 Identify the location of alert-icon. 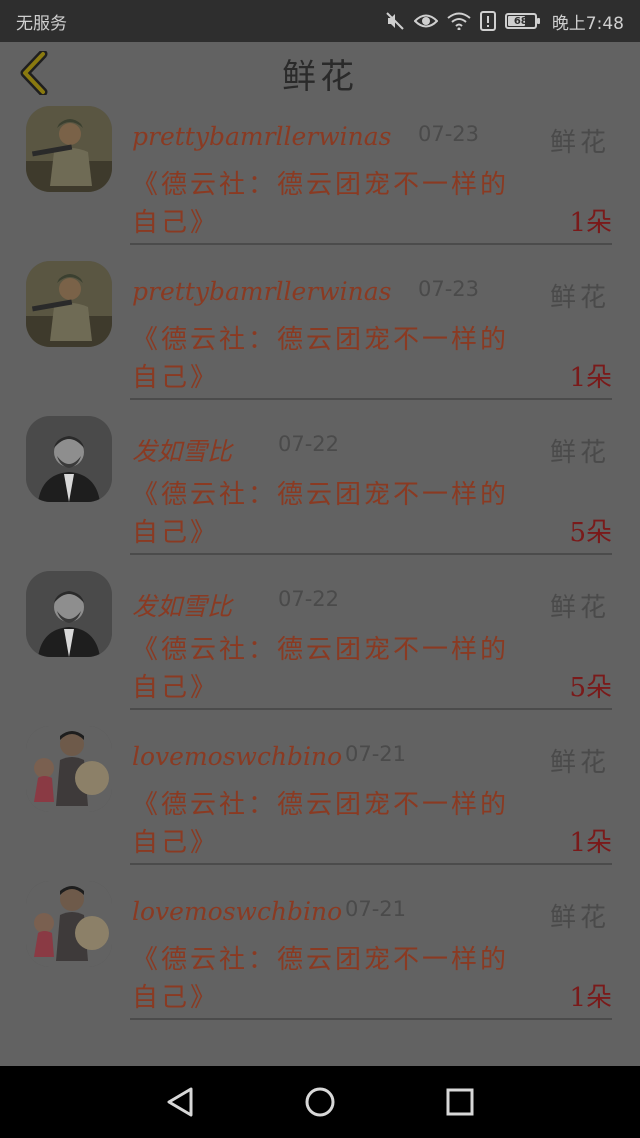
(487, 21).